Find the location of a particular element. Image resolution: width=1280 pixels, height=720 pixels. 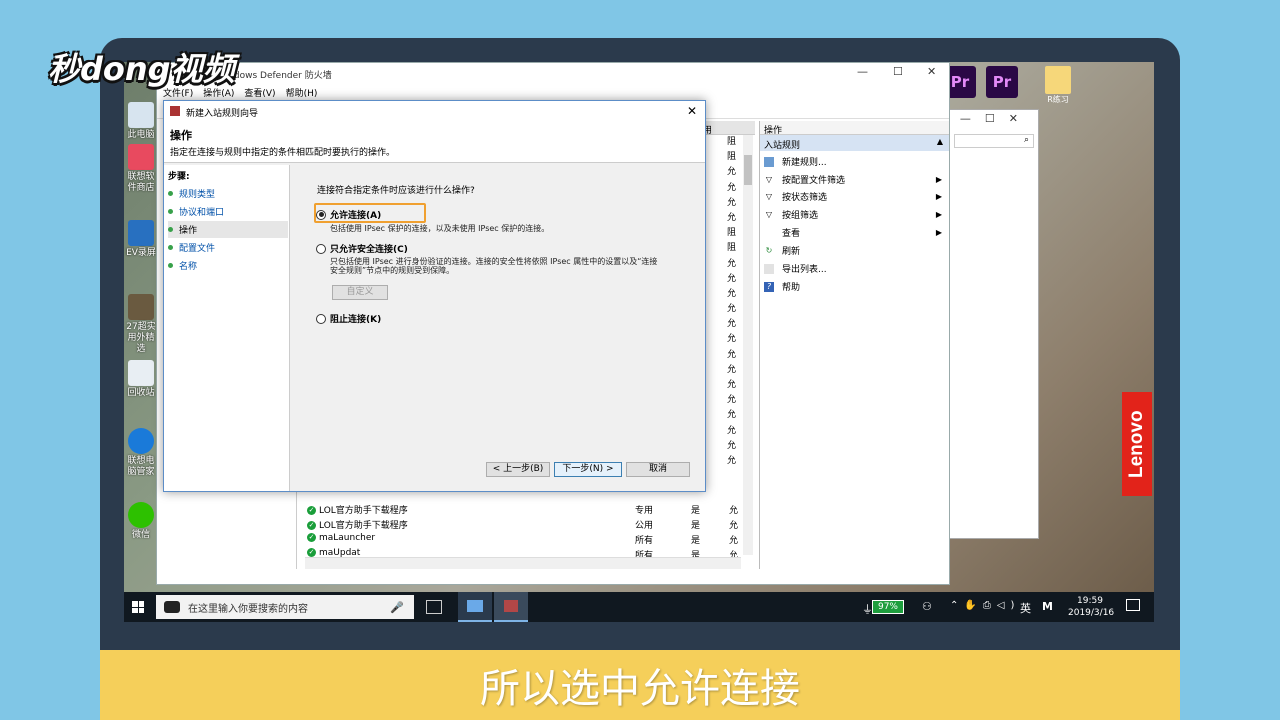

table-row: ✓ LOL官方助手下载程序 专用是允 is located at coordinates (530, 508).